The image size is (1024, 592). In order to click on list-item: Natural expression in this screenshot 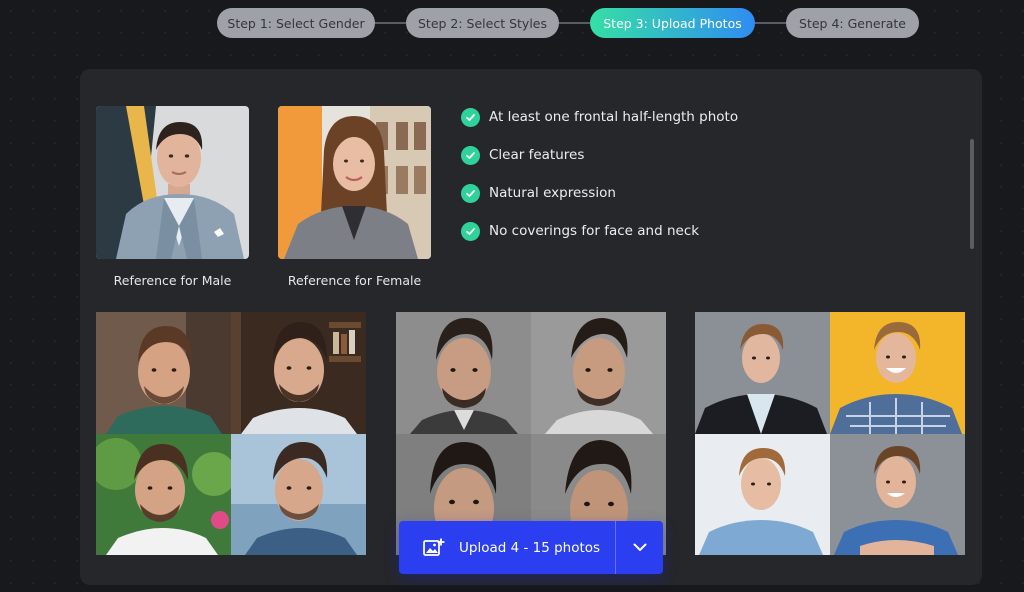, I will do `click(599, 193)`.